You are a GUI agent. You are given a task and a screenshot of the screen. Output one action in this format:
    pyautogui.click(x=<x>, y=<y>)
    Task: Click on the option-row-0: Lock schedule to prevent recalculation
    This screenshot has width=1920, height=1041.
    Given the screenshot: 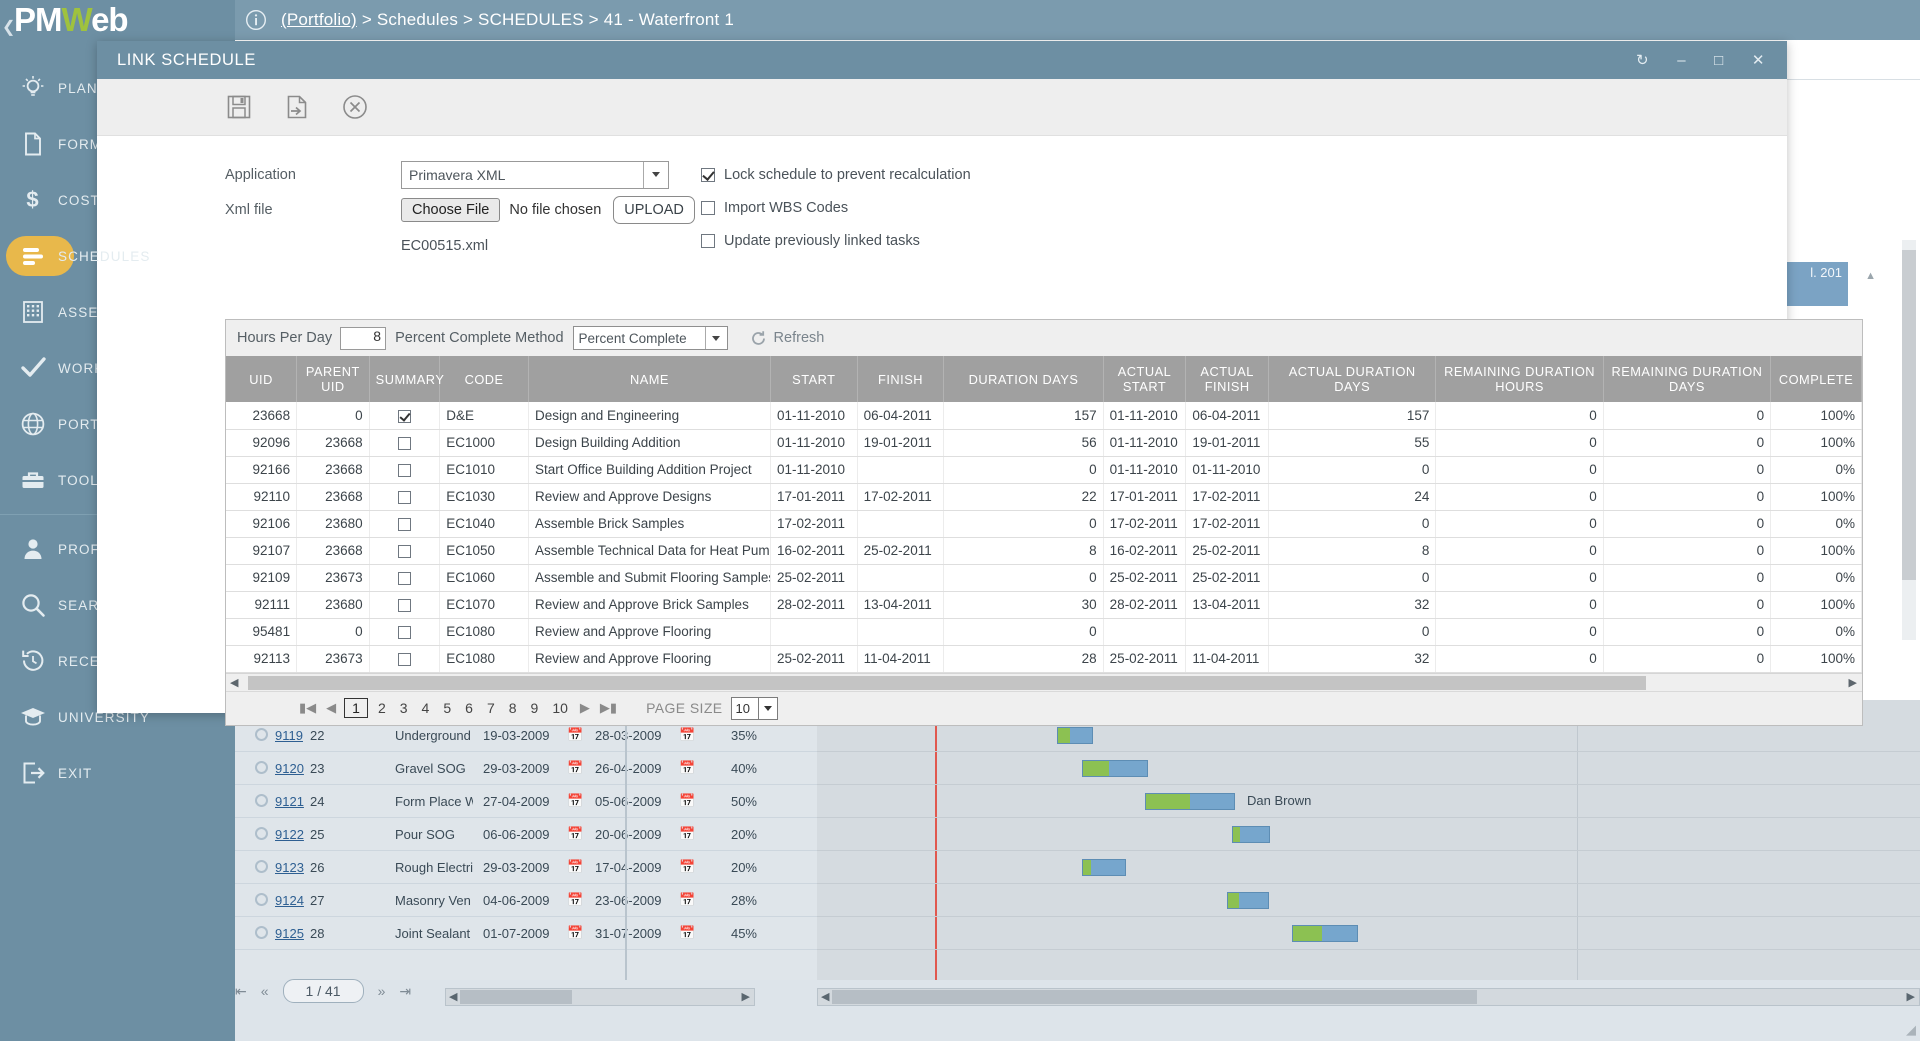 What is the action you would take?
    pyautogui.click(x=836, y=174)
    